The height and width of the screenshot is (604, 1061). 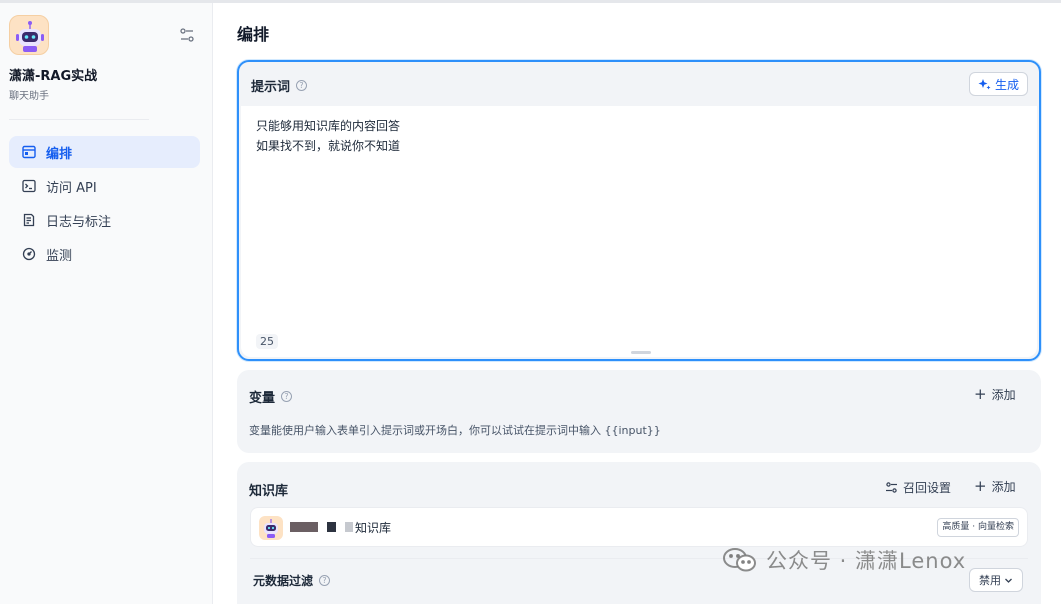 I want to click on sidebar-item-monitoring: 监测, so click(x=104, y=254).